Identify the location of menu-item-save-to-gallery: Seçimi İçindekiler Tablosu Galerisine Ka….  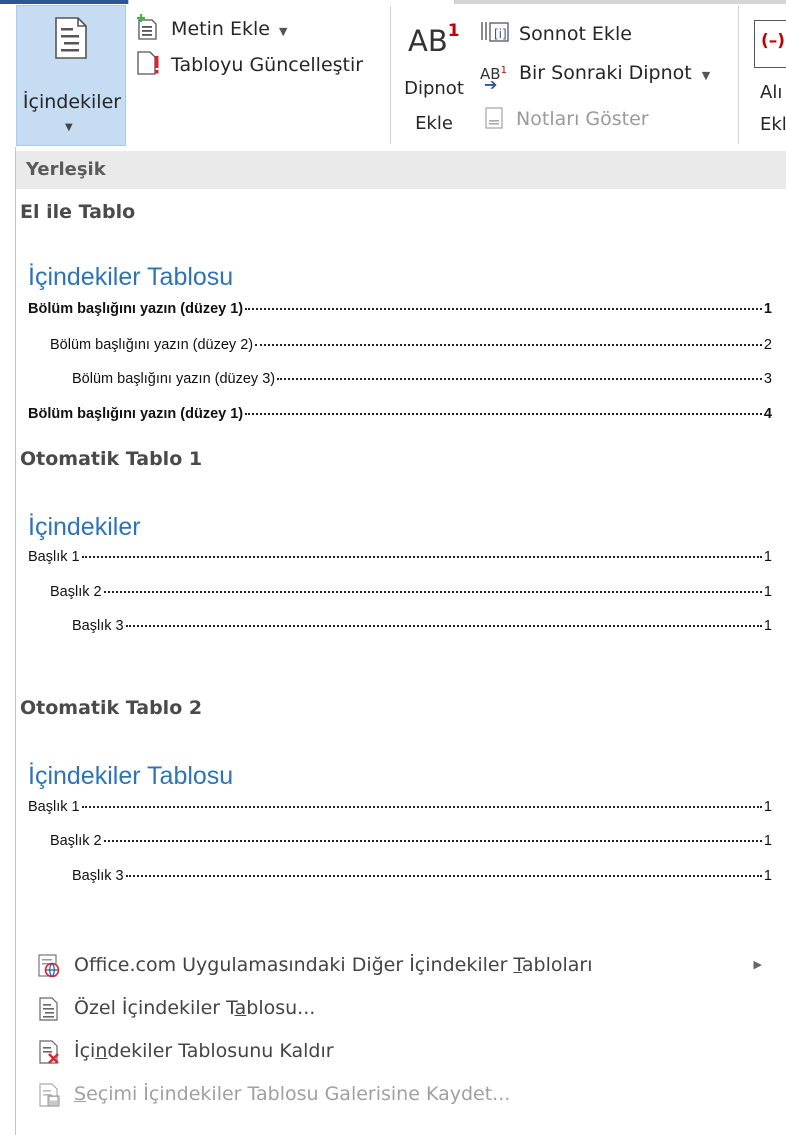
(401, 1095).